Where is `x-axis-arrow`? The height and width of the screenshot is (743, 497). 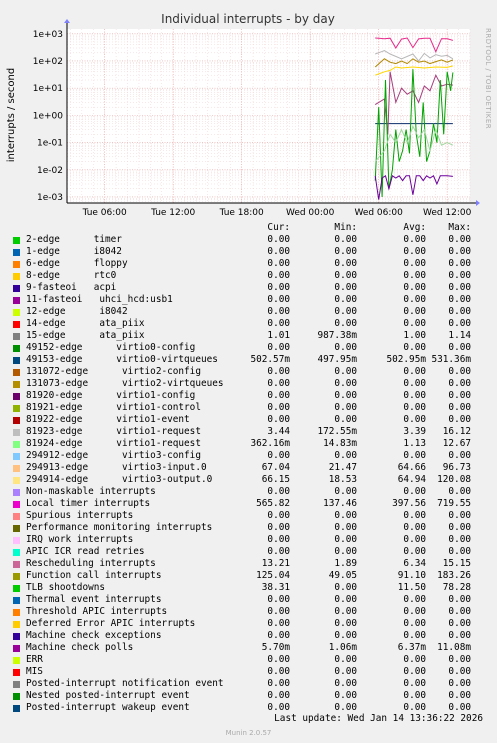
x-axis-arrow is located at coordinates (478, 203).